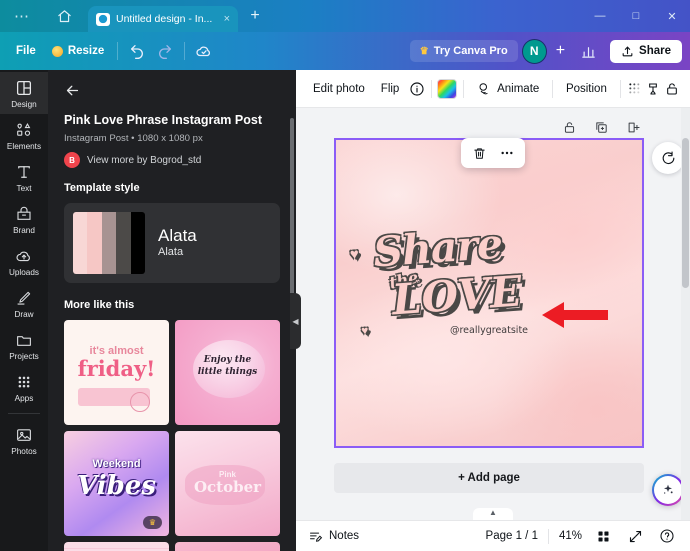 This screenshot has width=690, height=551. Describe the element at coordinates (511, 536) in the screenshot. I see `page-indicator: Page 1 / 1` at that location.